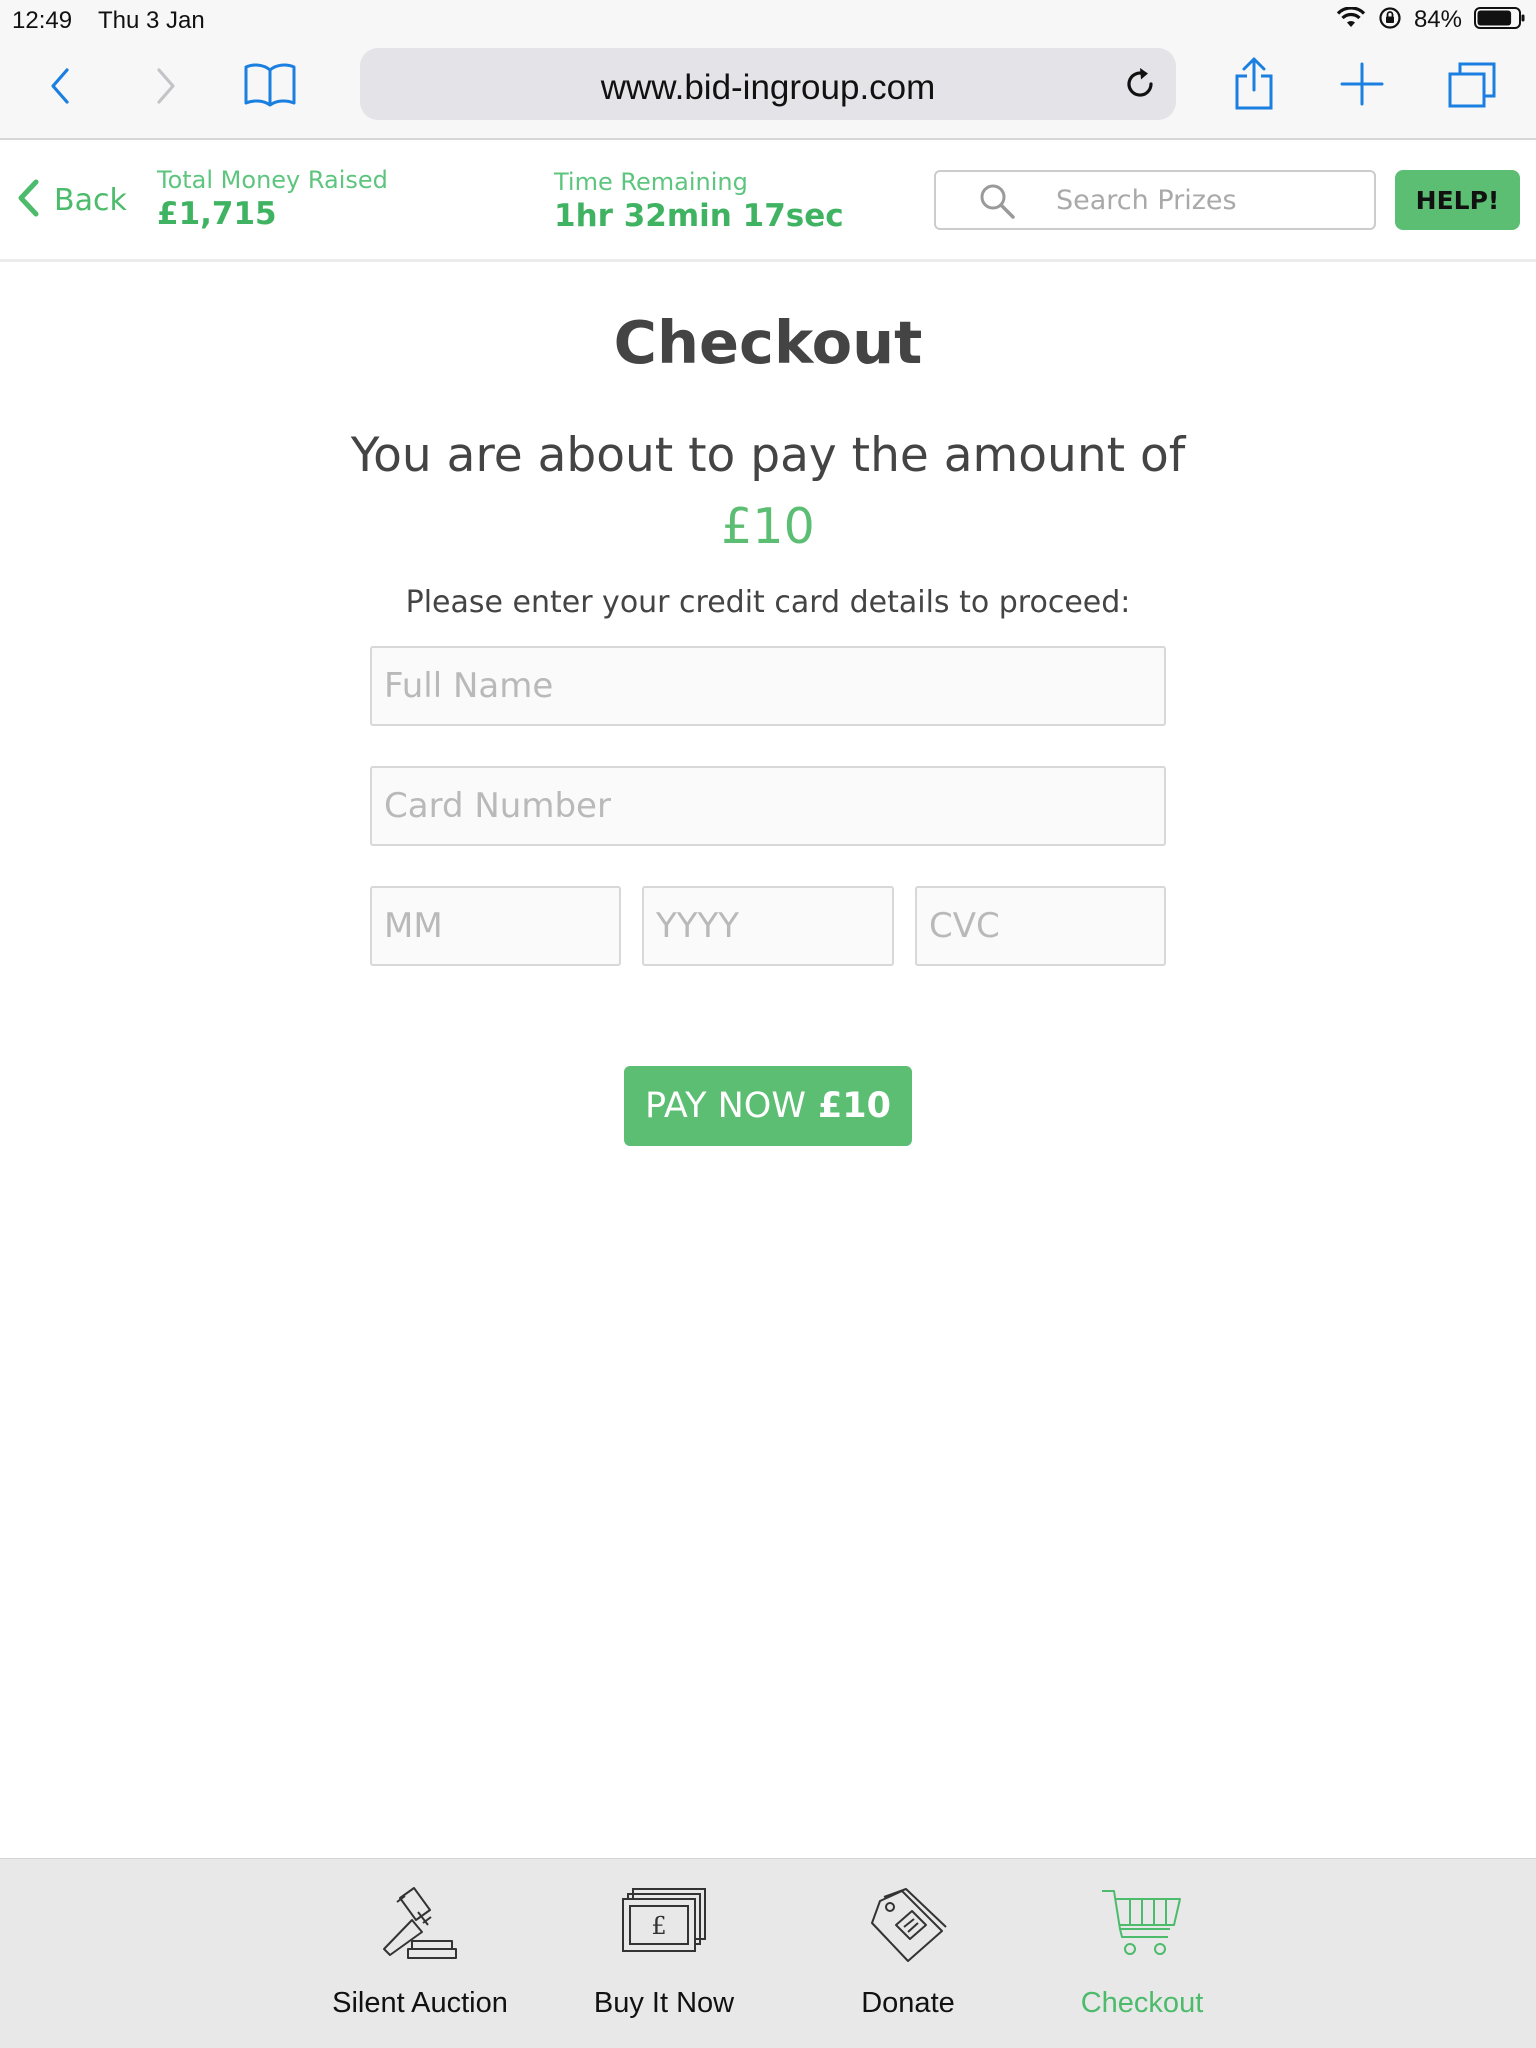 Image resolution: width=1536 pixels, height=2048 pixels. What do you see at coordinates (1351, 19) in the screenshot?
I see `wifi-icon` at bounding box center [1351, 19].